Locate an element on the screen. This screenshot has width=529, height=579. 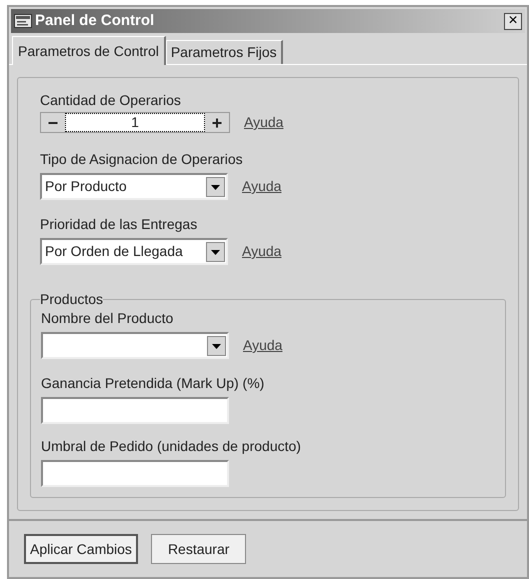
markup-field is located at coordinates (135, 410).